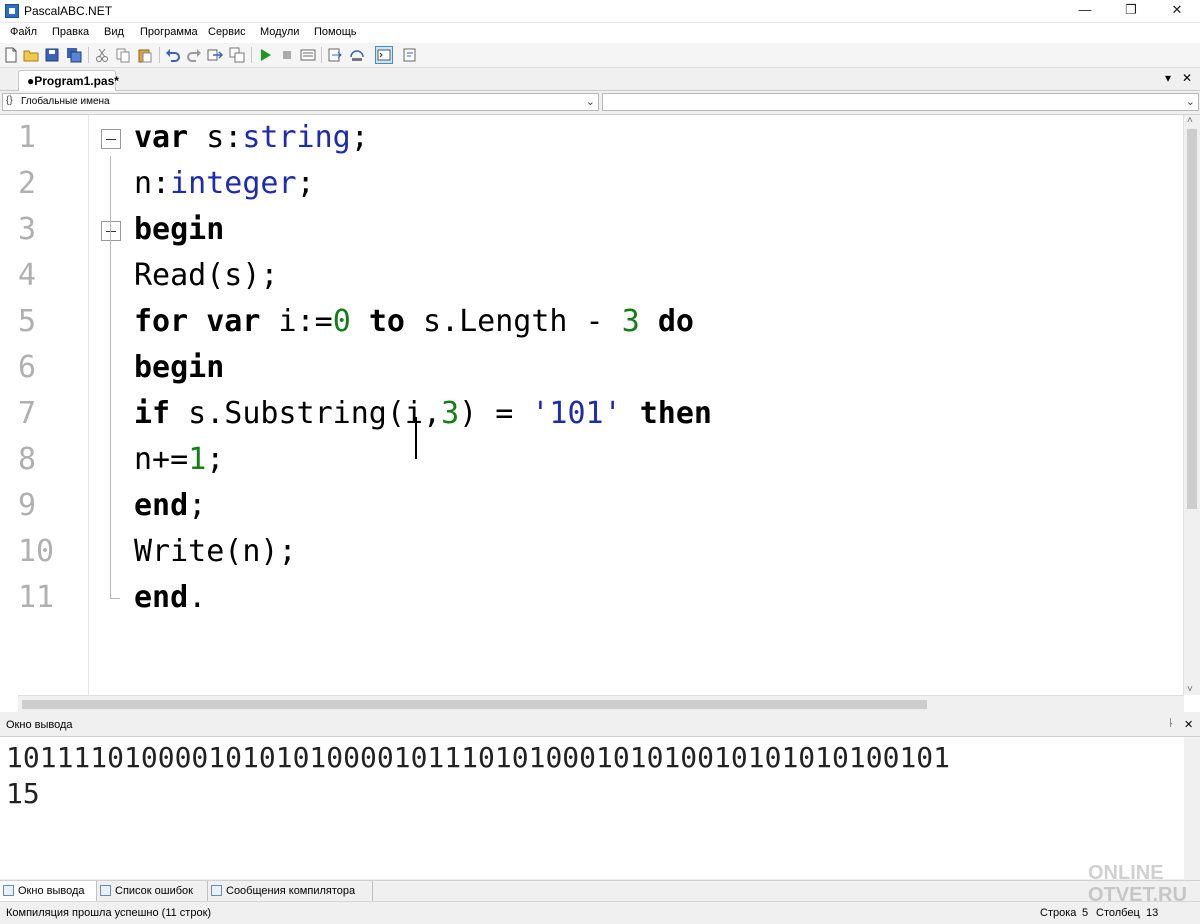 The height and width of the screenshot is (924, 1200). Describe the element at coordinates (74, 55) in the screenshot. I see `save-all-icon` at that location.